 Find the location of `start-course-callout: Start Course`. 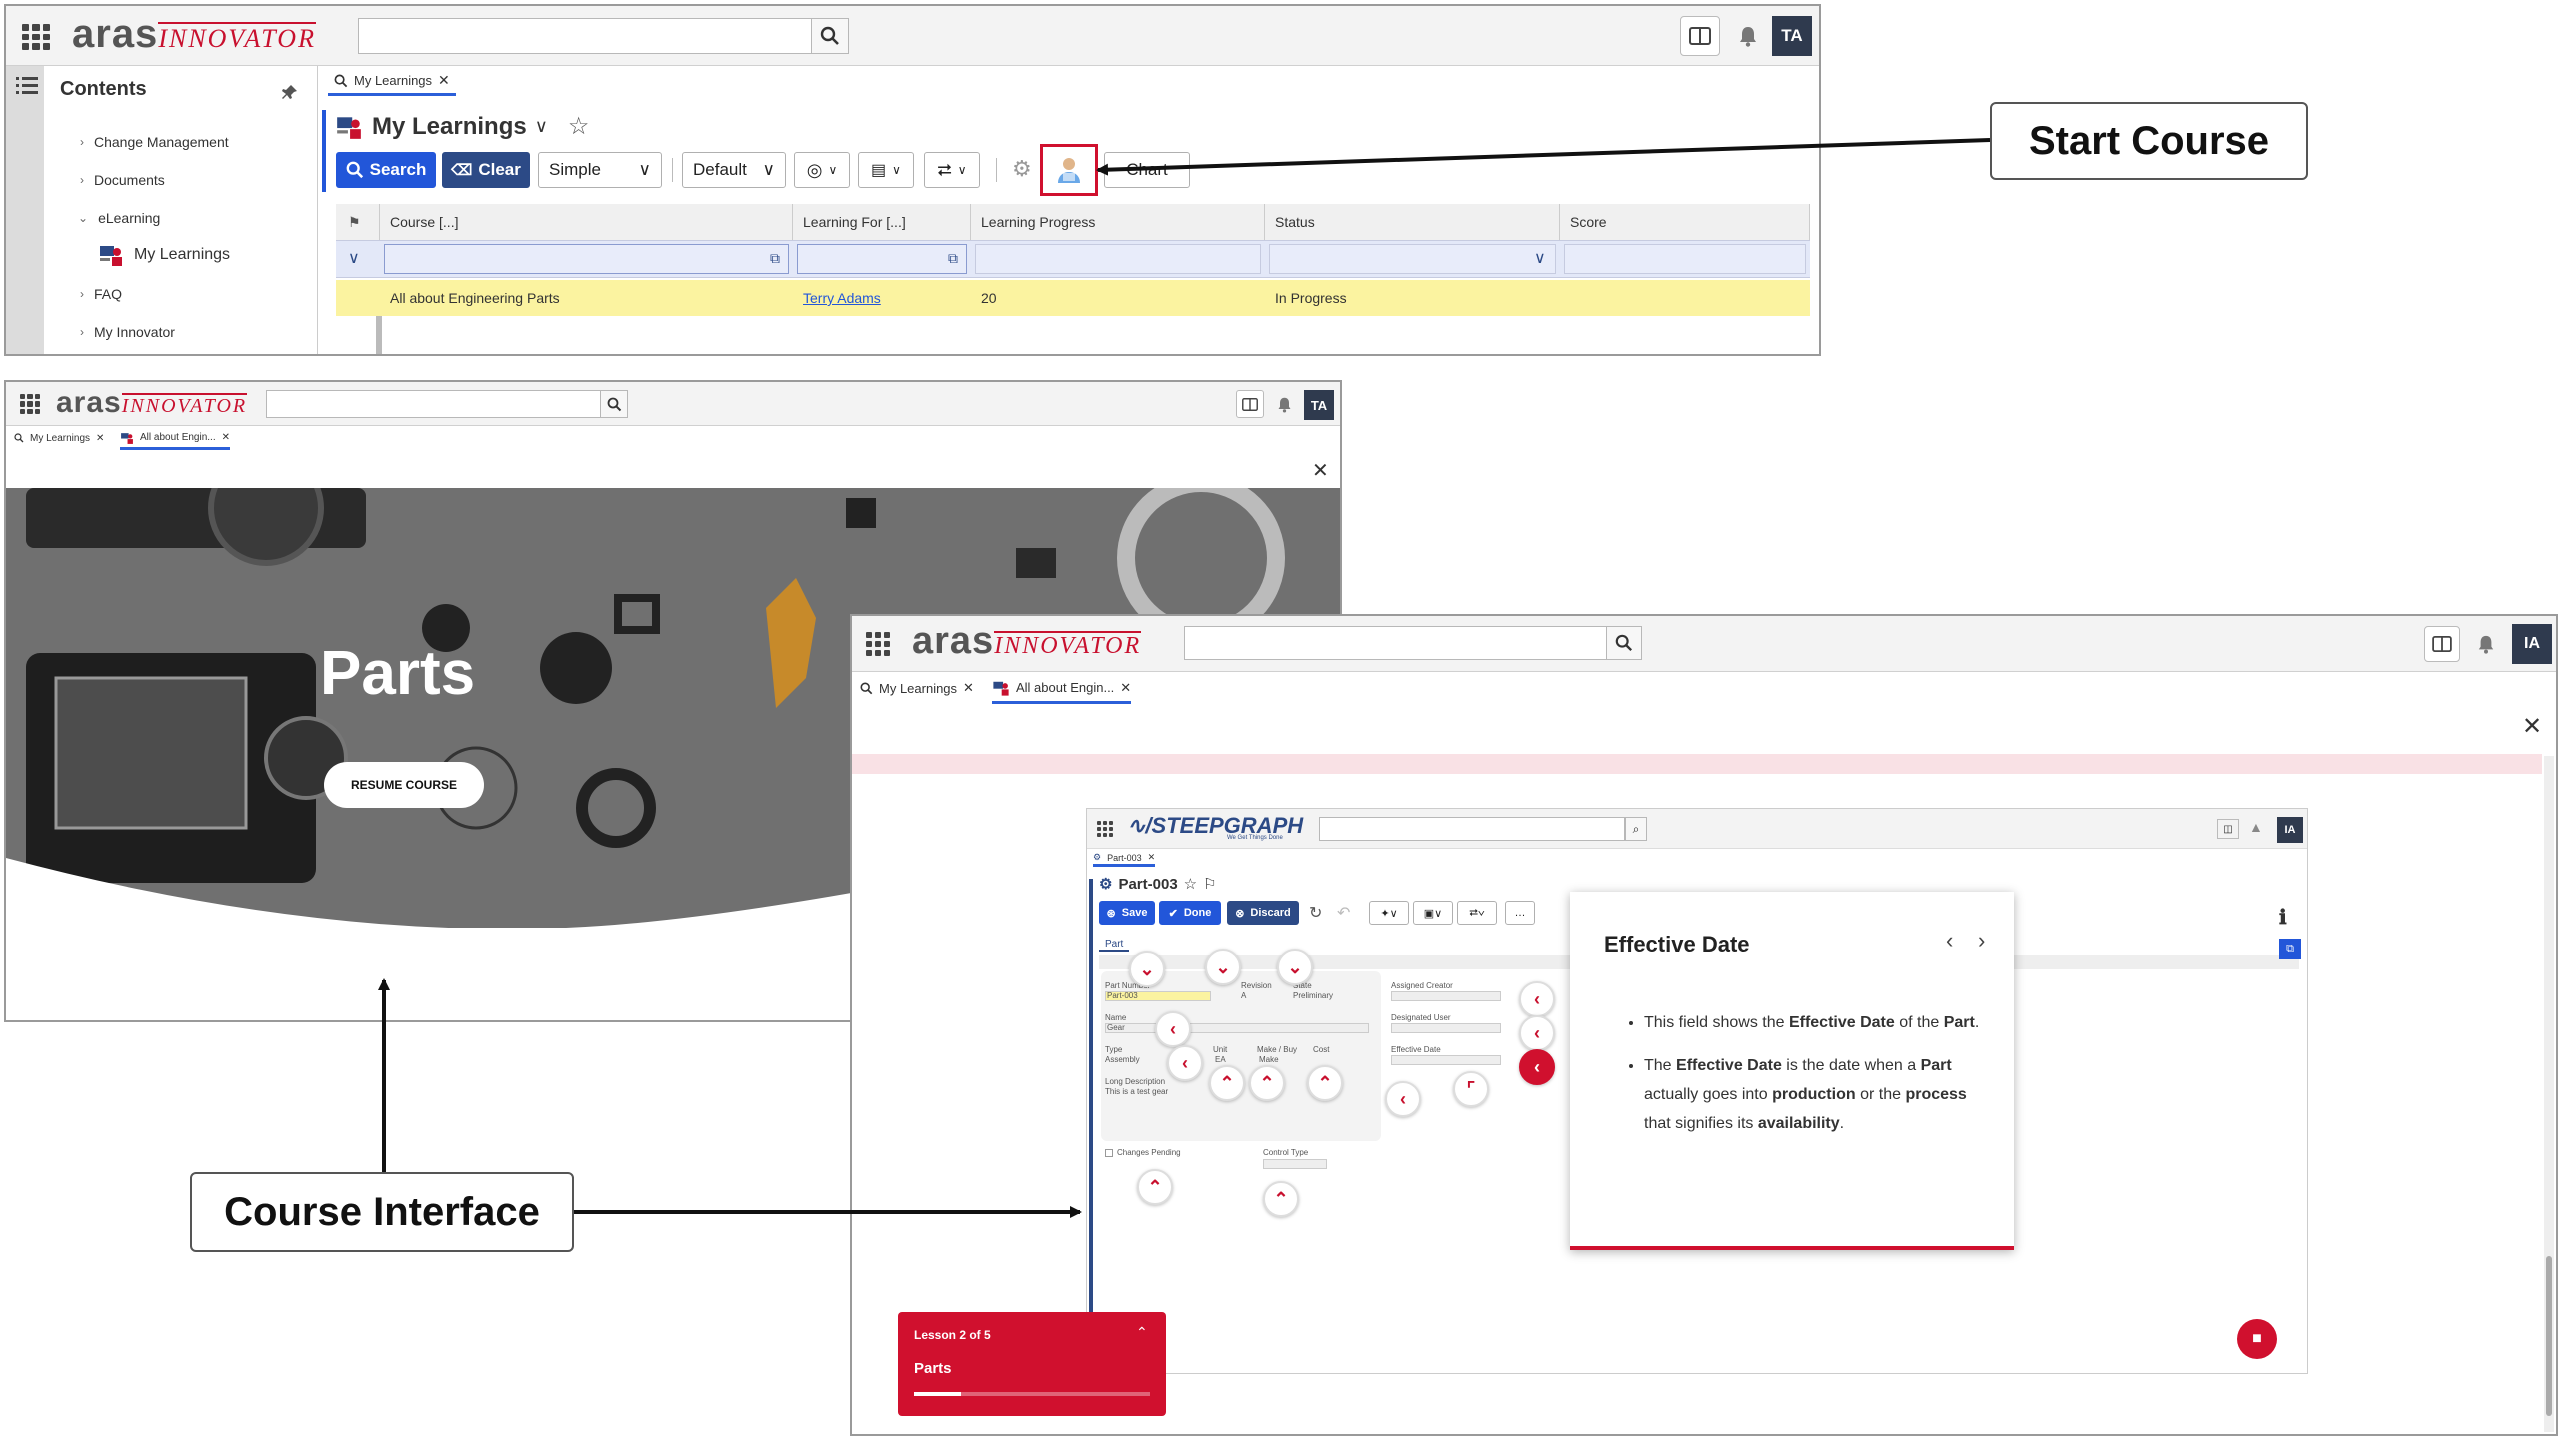

start-course-callout: Start Course is located at coordinates (2149, 141).